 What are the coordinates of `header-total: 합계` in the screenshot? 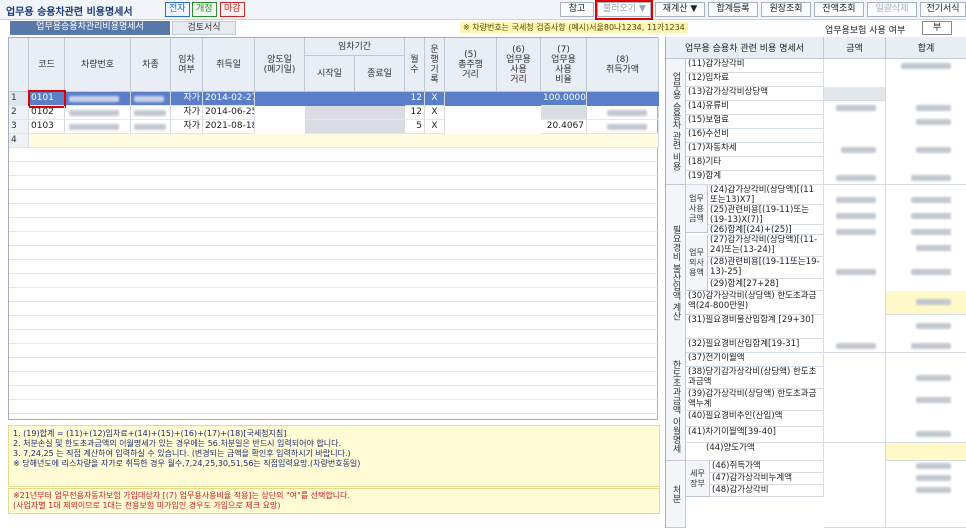 It's located at (926, 48).